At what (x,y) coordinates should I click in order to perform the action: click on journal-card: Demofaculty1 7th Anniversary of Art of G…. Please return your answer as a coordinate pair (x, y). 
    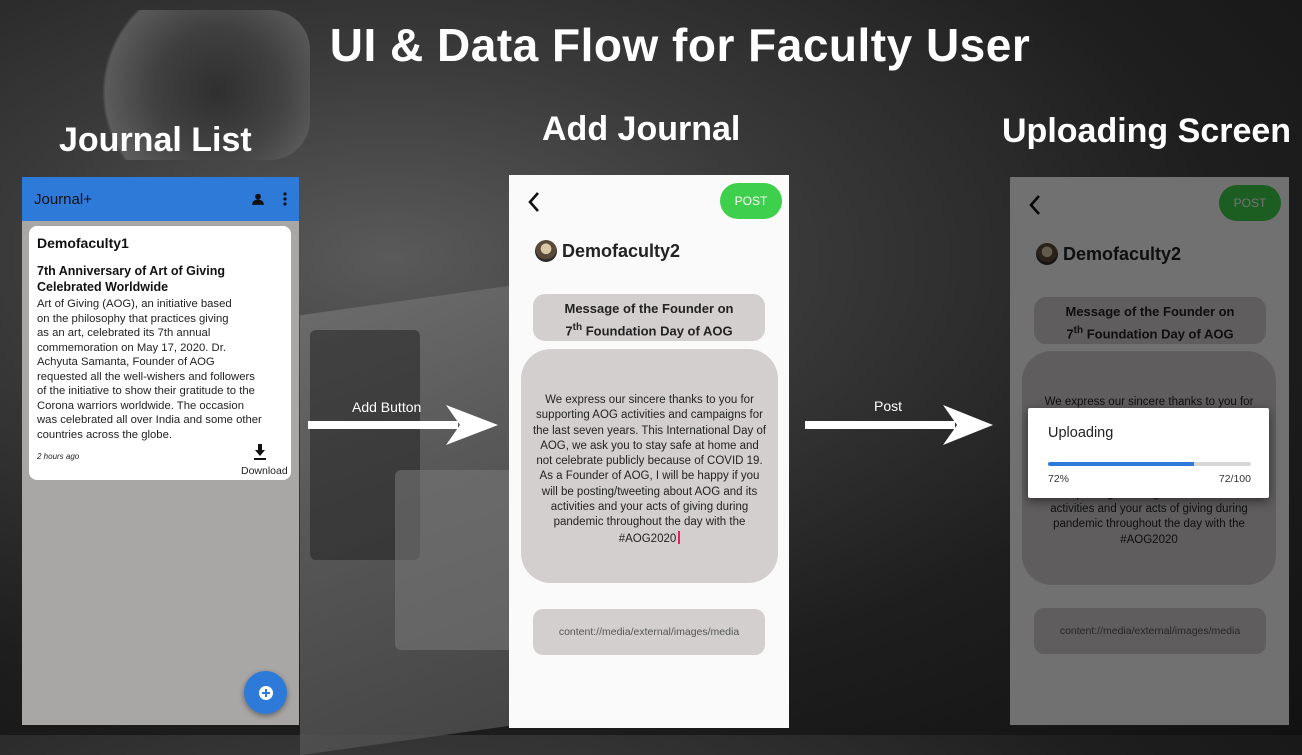
    Looking at the image, I should click on (160, 353).